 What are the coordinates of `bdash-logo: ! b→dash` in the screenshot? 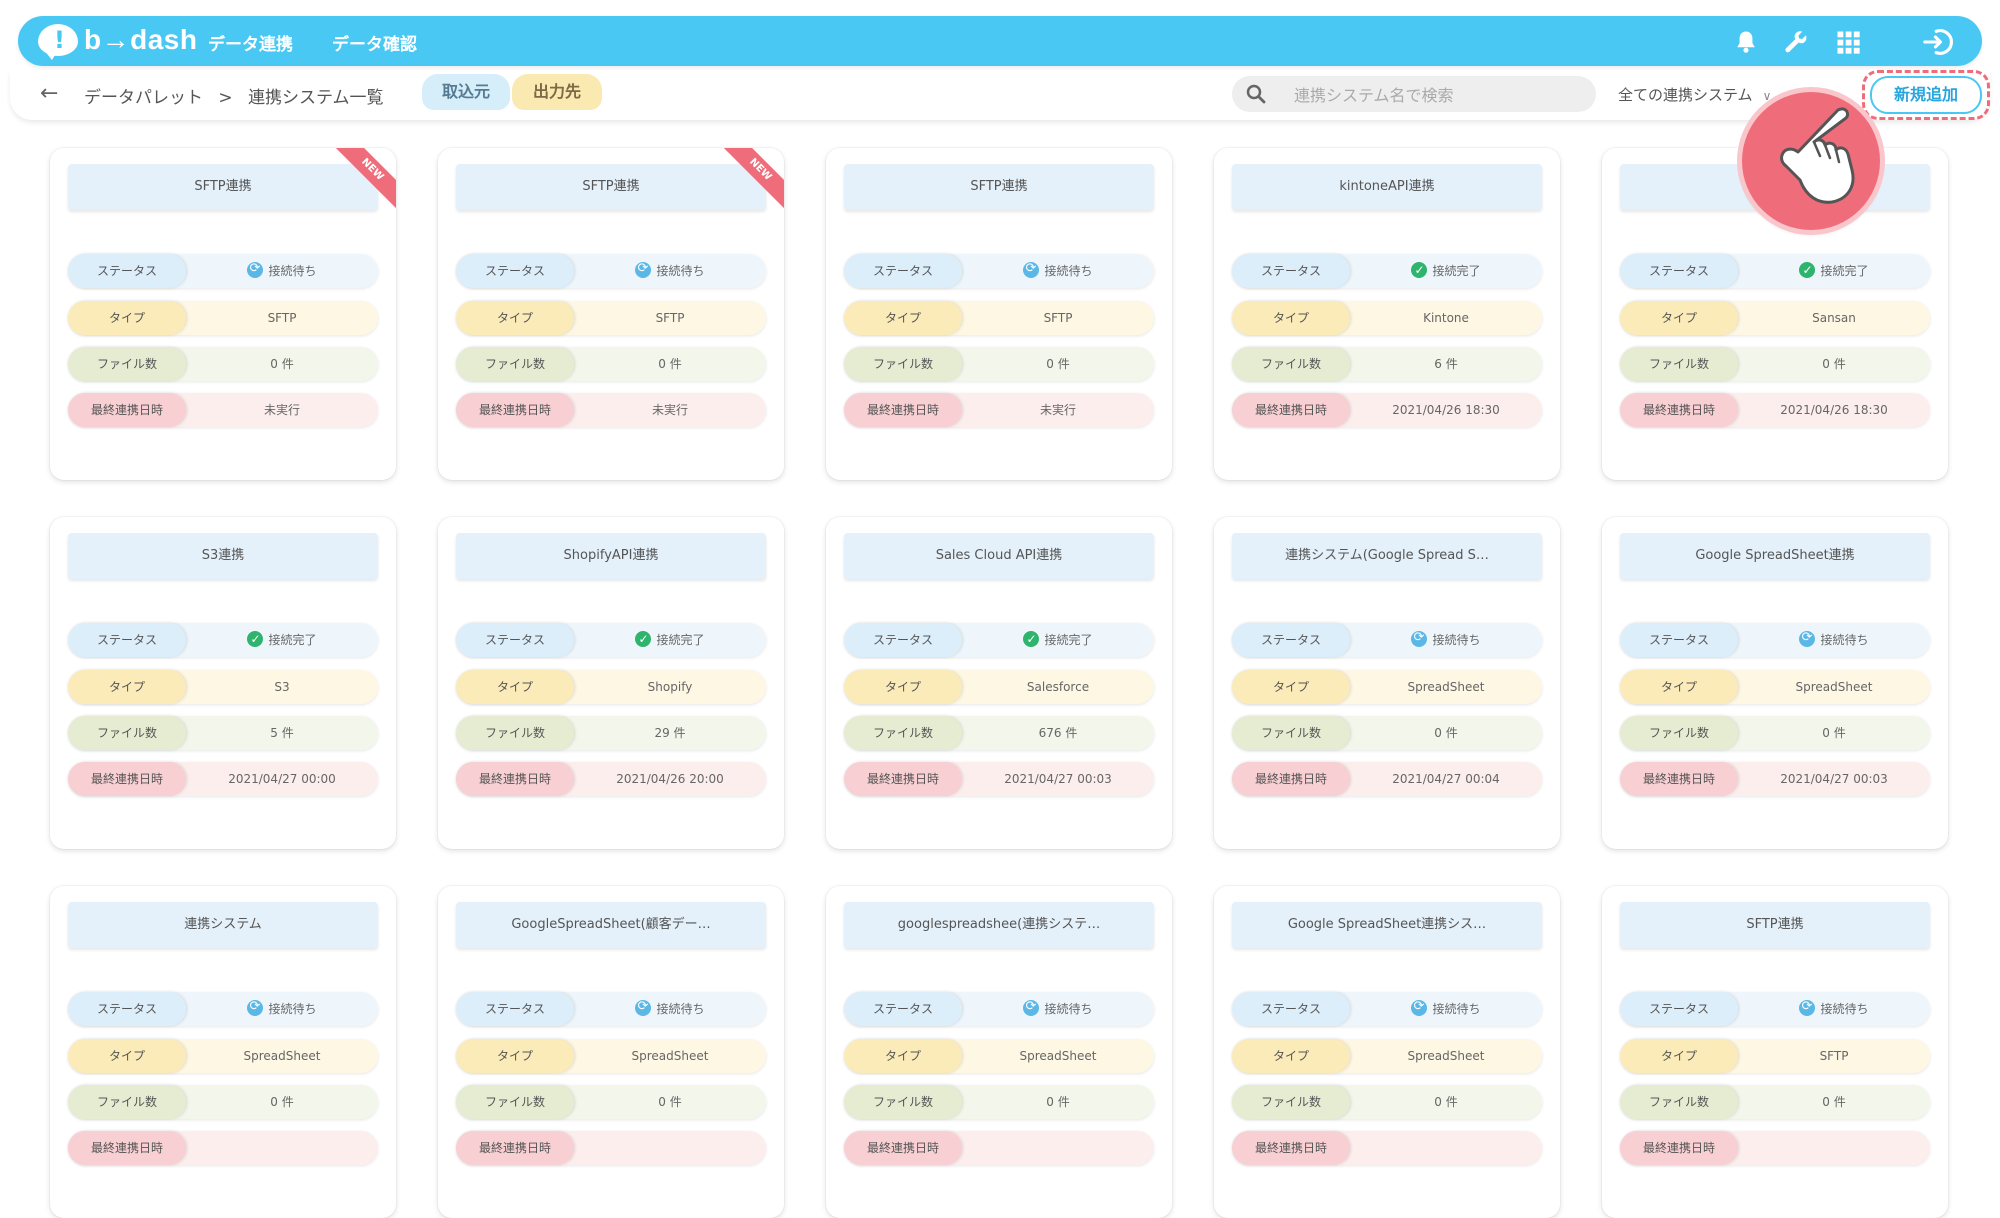 It's located at (118, 41).